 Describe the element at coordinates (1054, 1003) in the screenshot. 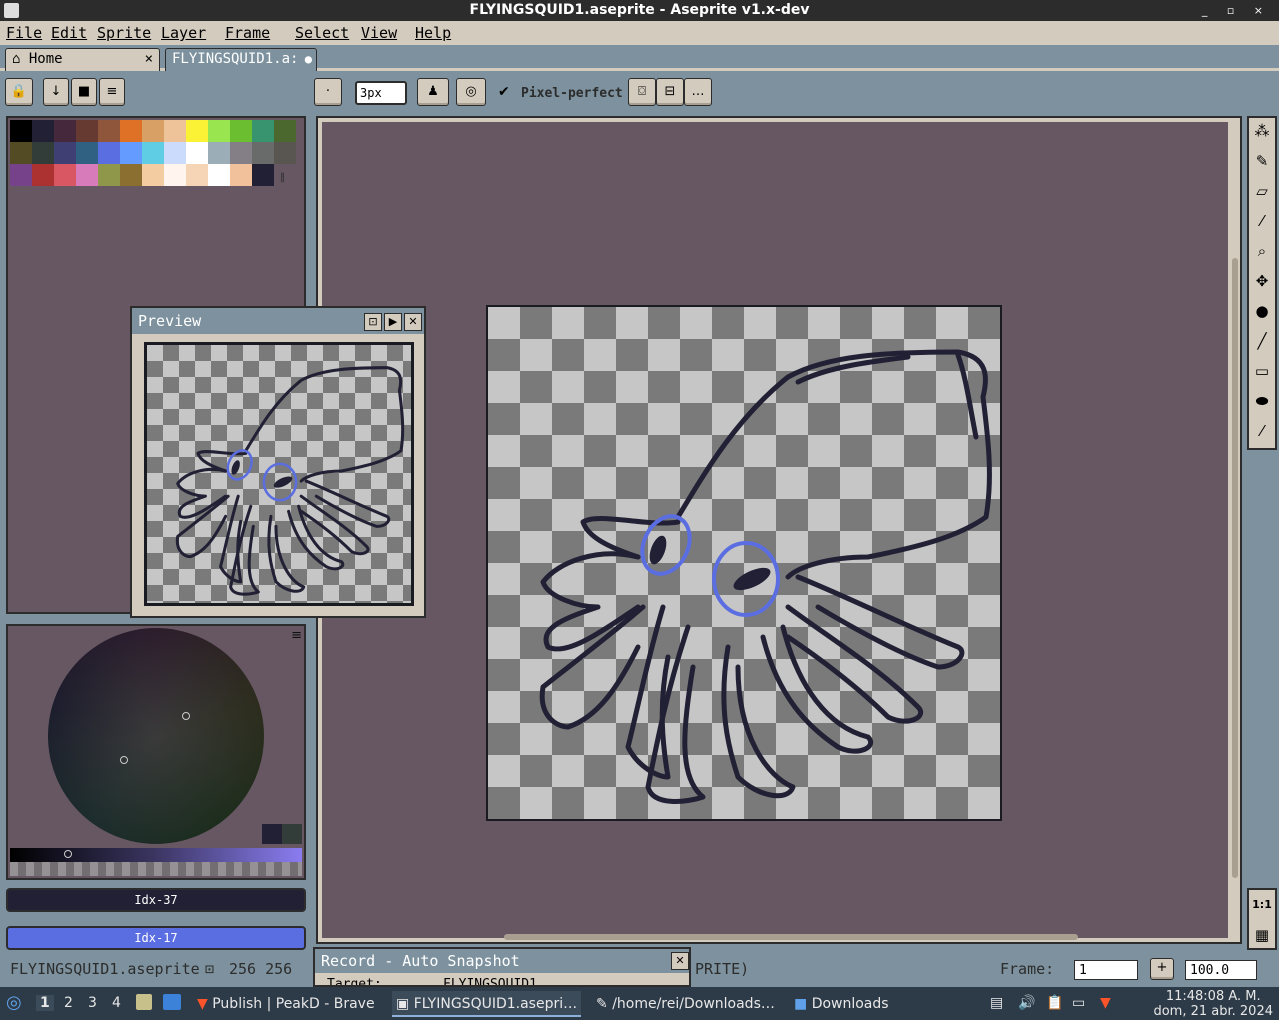

I see `clipboard-icon: 📋` at that location.